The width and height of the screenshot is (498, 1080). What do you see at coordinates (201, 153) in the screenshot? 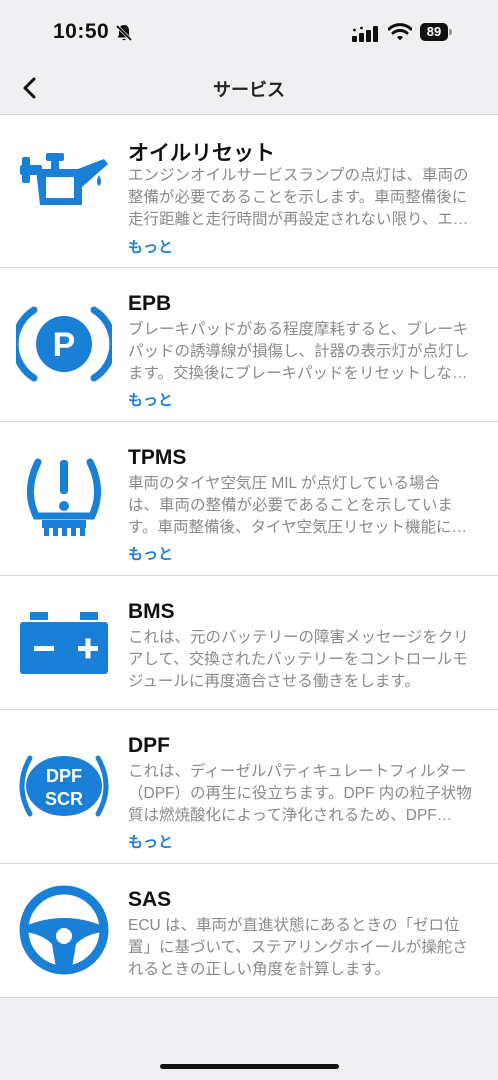
I see `service-title: オイルリセット` at bounding box center [201, 153].